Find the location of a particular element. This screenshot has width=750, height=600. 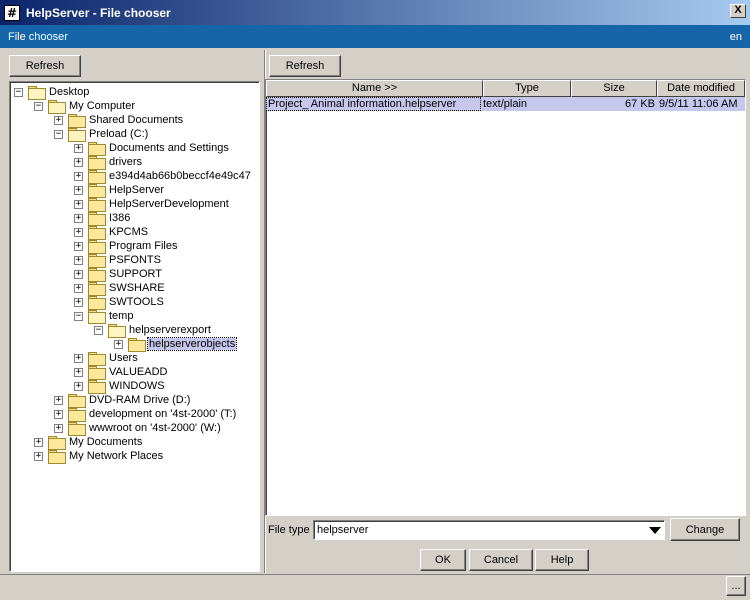

tree-item-label: SWTOOLS is located at coordinates (136, 302).